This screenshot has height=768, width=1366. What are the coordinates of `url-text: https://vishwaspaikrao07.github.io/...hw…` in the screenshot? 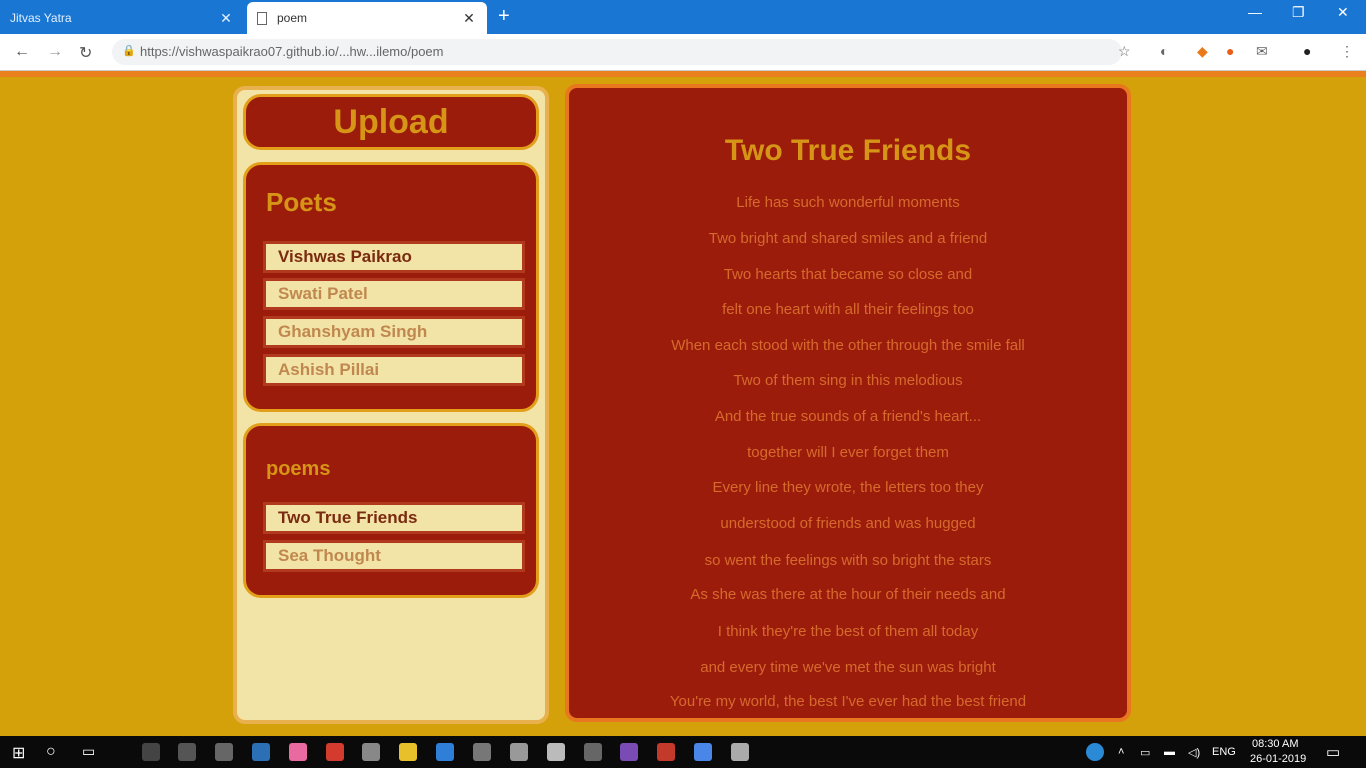 It's located at (292, 51).